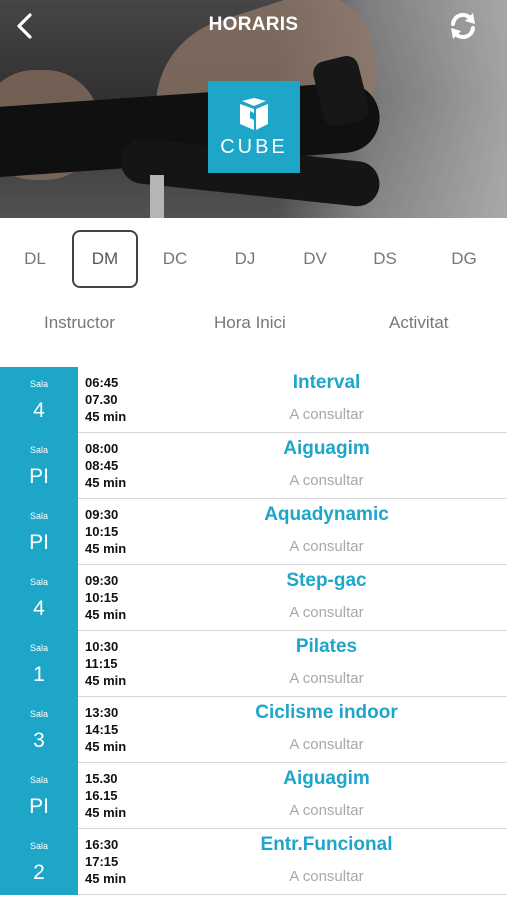 The height and width of the screenshot is (900, 507). I want to click on day-selector: DL DM DC DJ DV DS DG, so click(253, 259).